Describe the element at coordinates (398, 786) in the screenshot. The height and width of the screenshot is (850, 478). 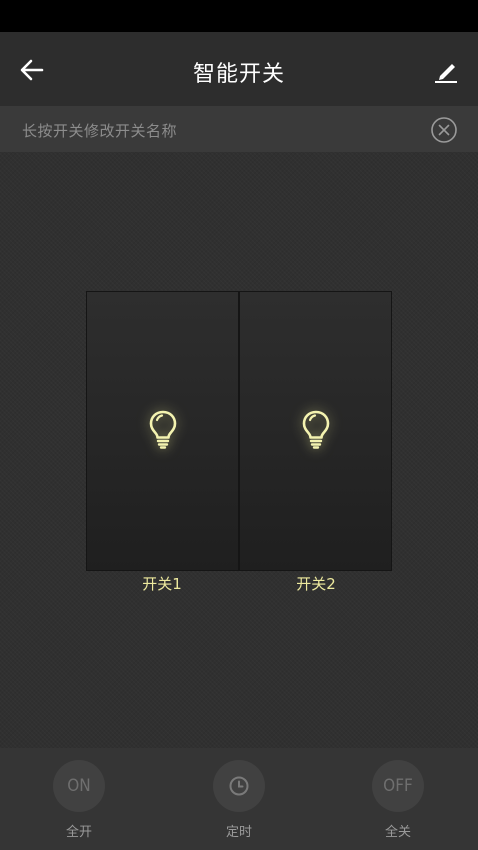
I see `all-off-icon: OFF` at that location.